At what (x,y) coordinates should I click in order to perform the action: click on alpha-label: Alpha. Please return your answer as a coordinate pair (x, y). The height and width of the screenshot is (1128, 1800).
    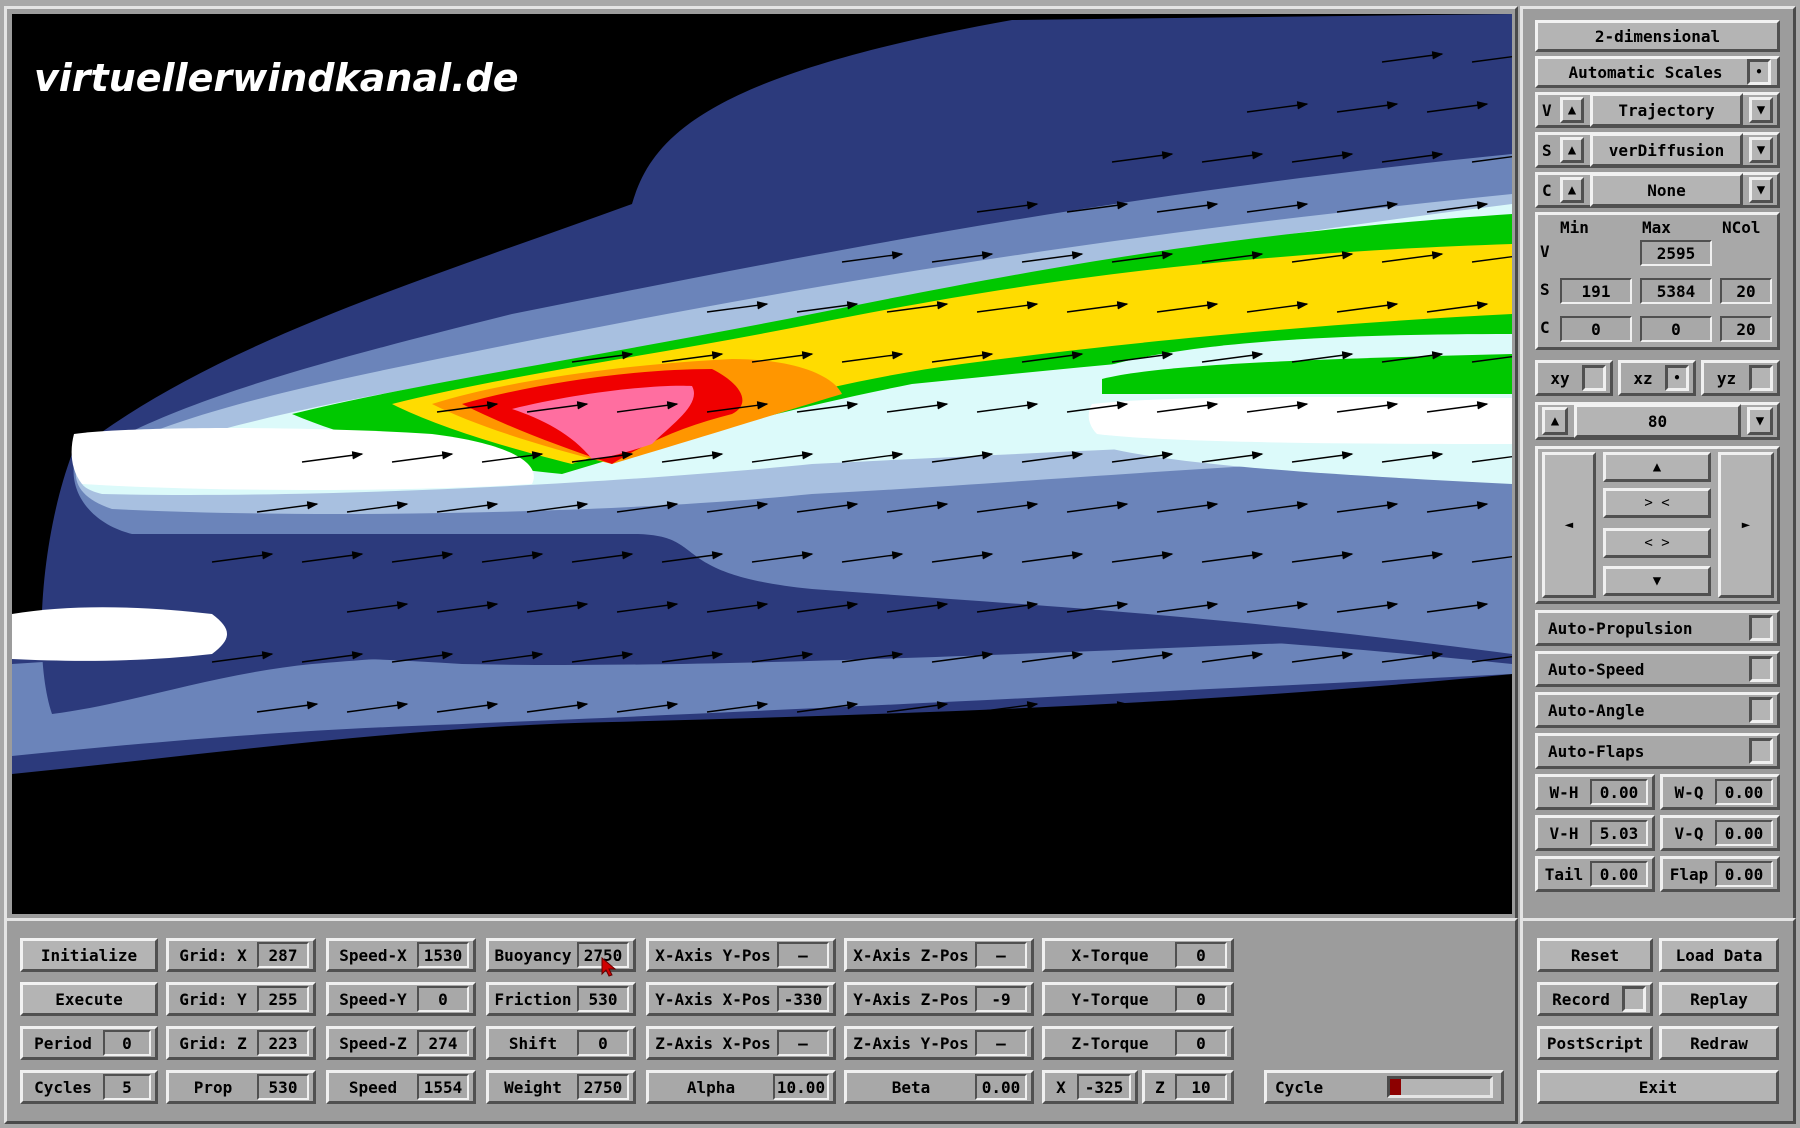
    Looking at the image, I should click on (711, 1087).